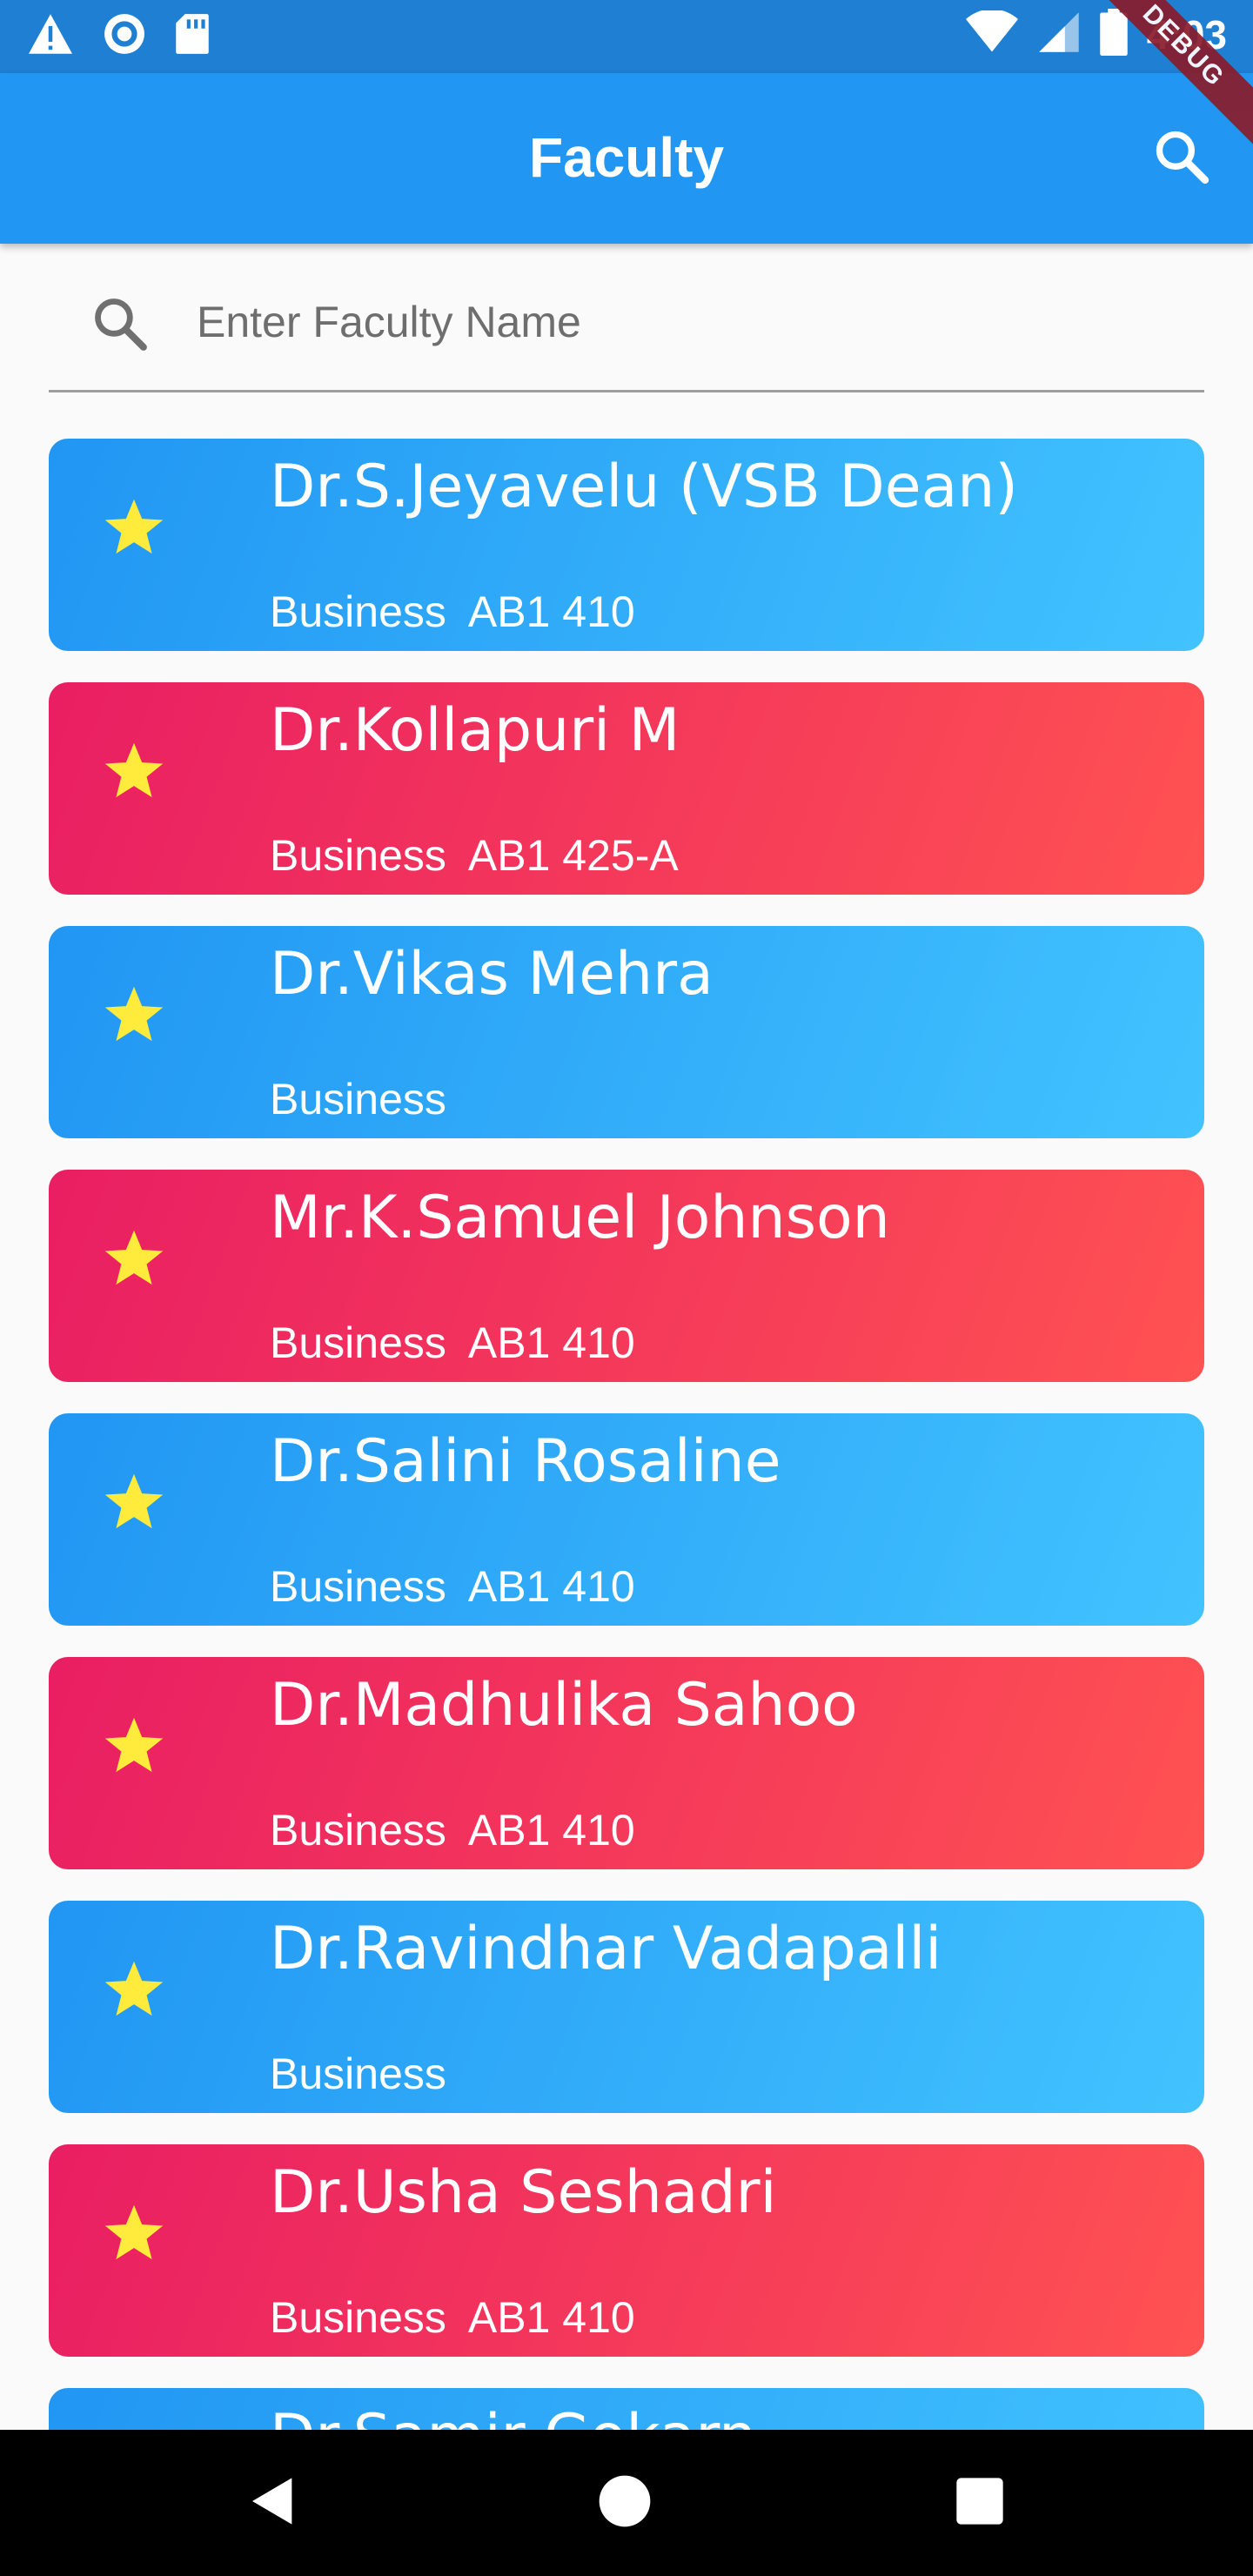 The image size is (1253, 2576). What do you see at coordinates (475, 855) in the screenshot?
I see `faculty-department-room: Business AB1 425-A` at bounding box center [475, 855].